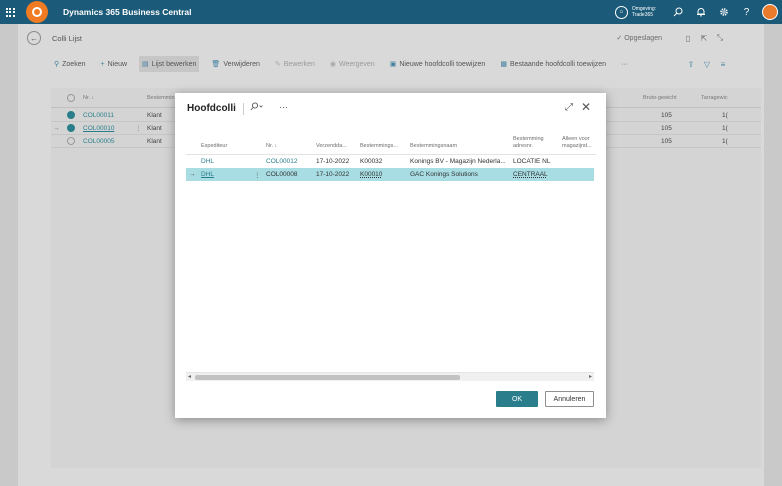 The width and height of the screenshot is (782, 486). What do you see at coordinates (34, 38) in the screenshot?
I see `back-button: ←` at bounding box center [34, 38].